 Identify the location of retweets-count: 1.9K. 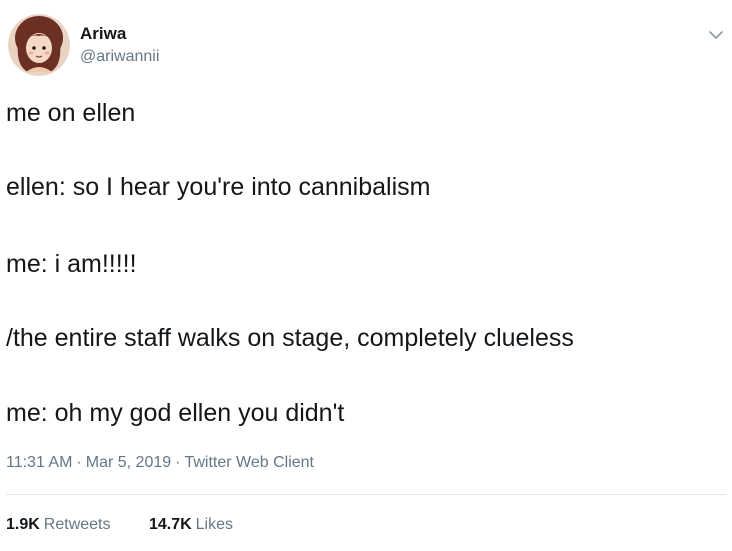
(23, 524).